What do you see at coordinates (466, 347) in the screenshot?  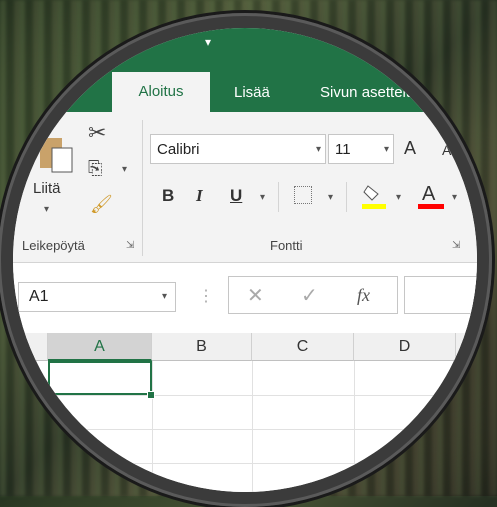 I see `column-header-e-partial` at bounding box center [466, 347].